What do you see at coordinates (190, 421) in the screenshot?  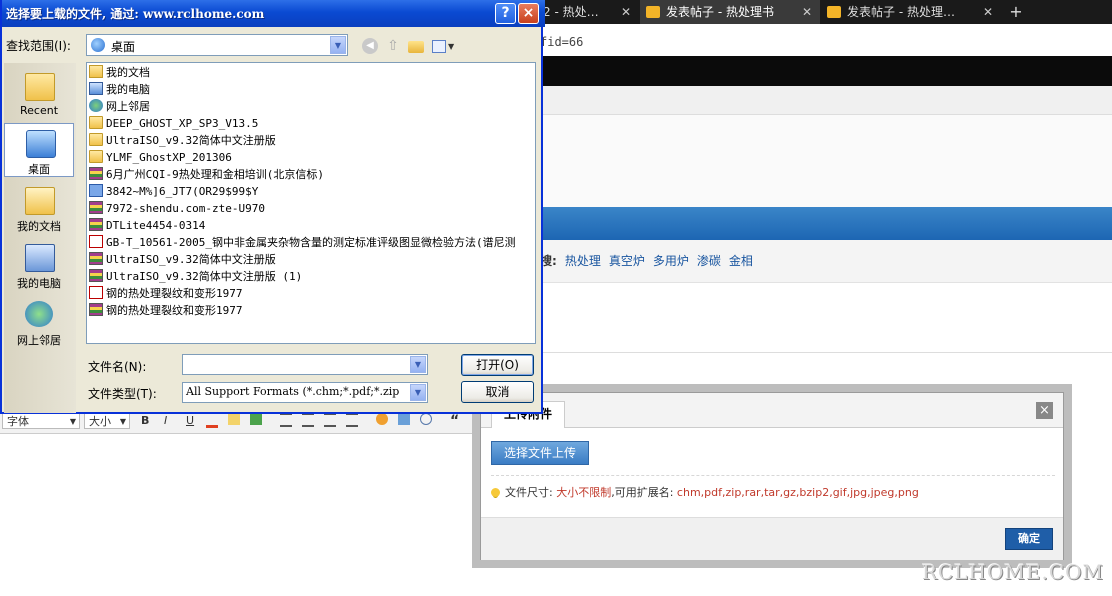 I see `underline-button: U` at bounding box center [190, 421].